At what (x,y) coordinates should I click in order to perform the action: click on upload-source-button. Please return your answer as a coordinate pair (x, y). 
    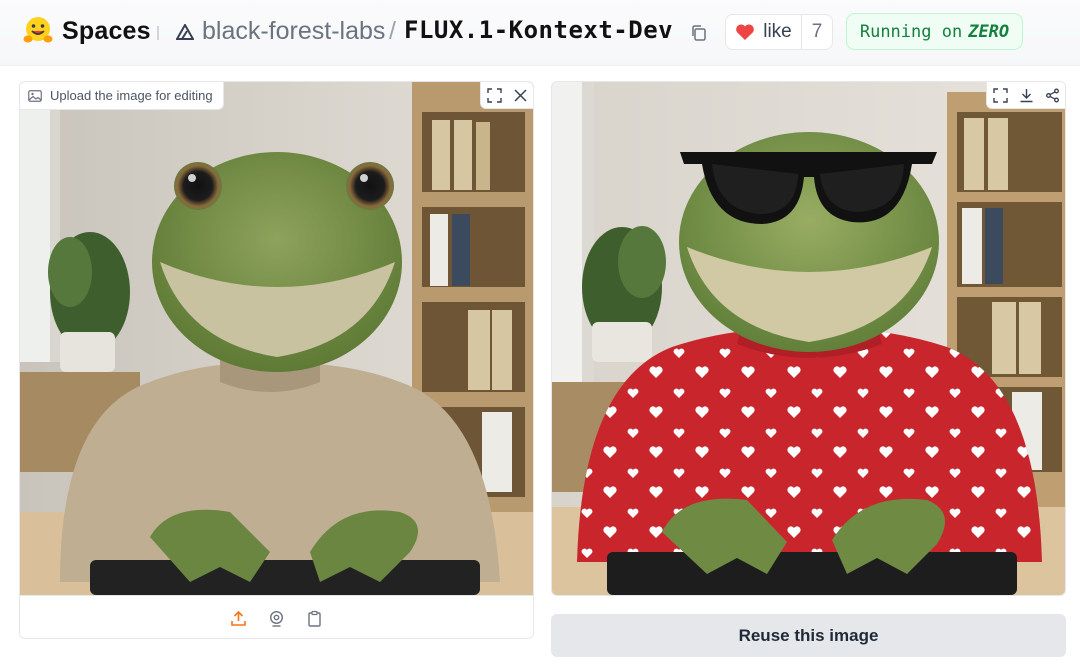
    Looking at the image, I should click on (239, 618).